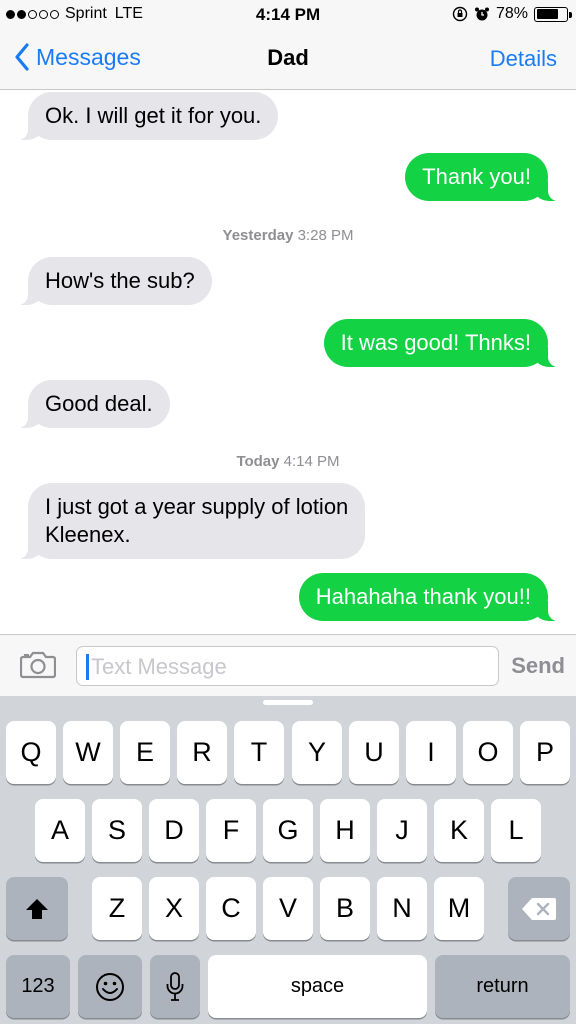  I want to click on shift-key, so click(37, 908).